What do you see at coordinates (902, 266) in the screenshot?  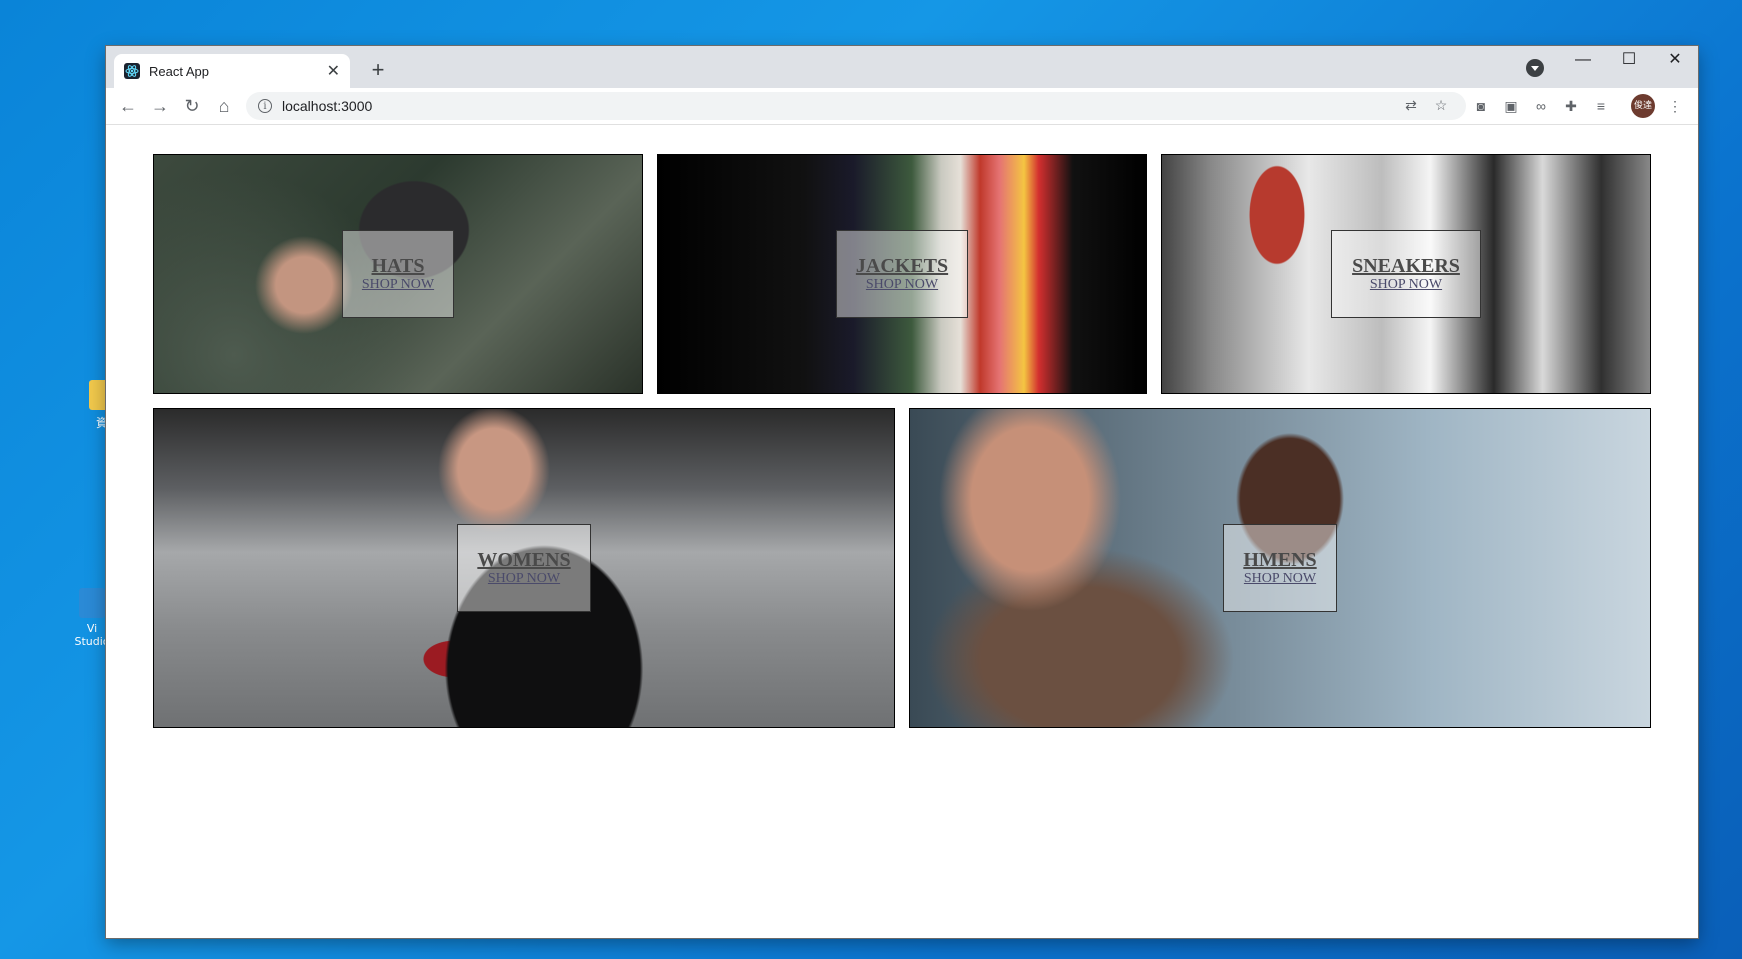 I see `menu-item-title: JACKETS` at bounding box center [902, 266].